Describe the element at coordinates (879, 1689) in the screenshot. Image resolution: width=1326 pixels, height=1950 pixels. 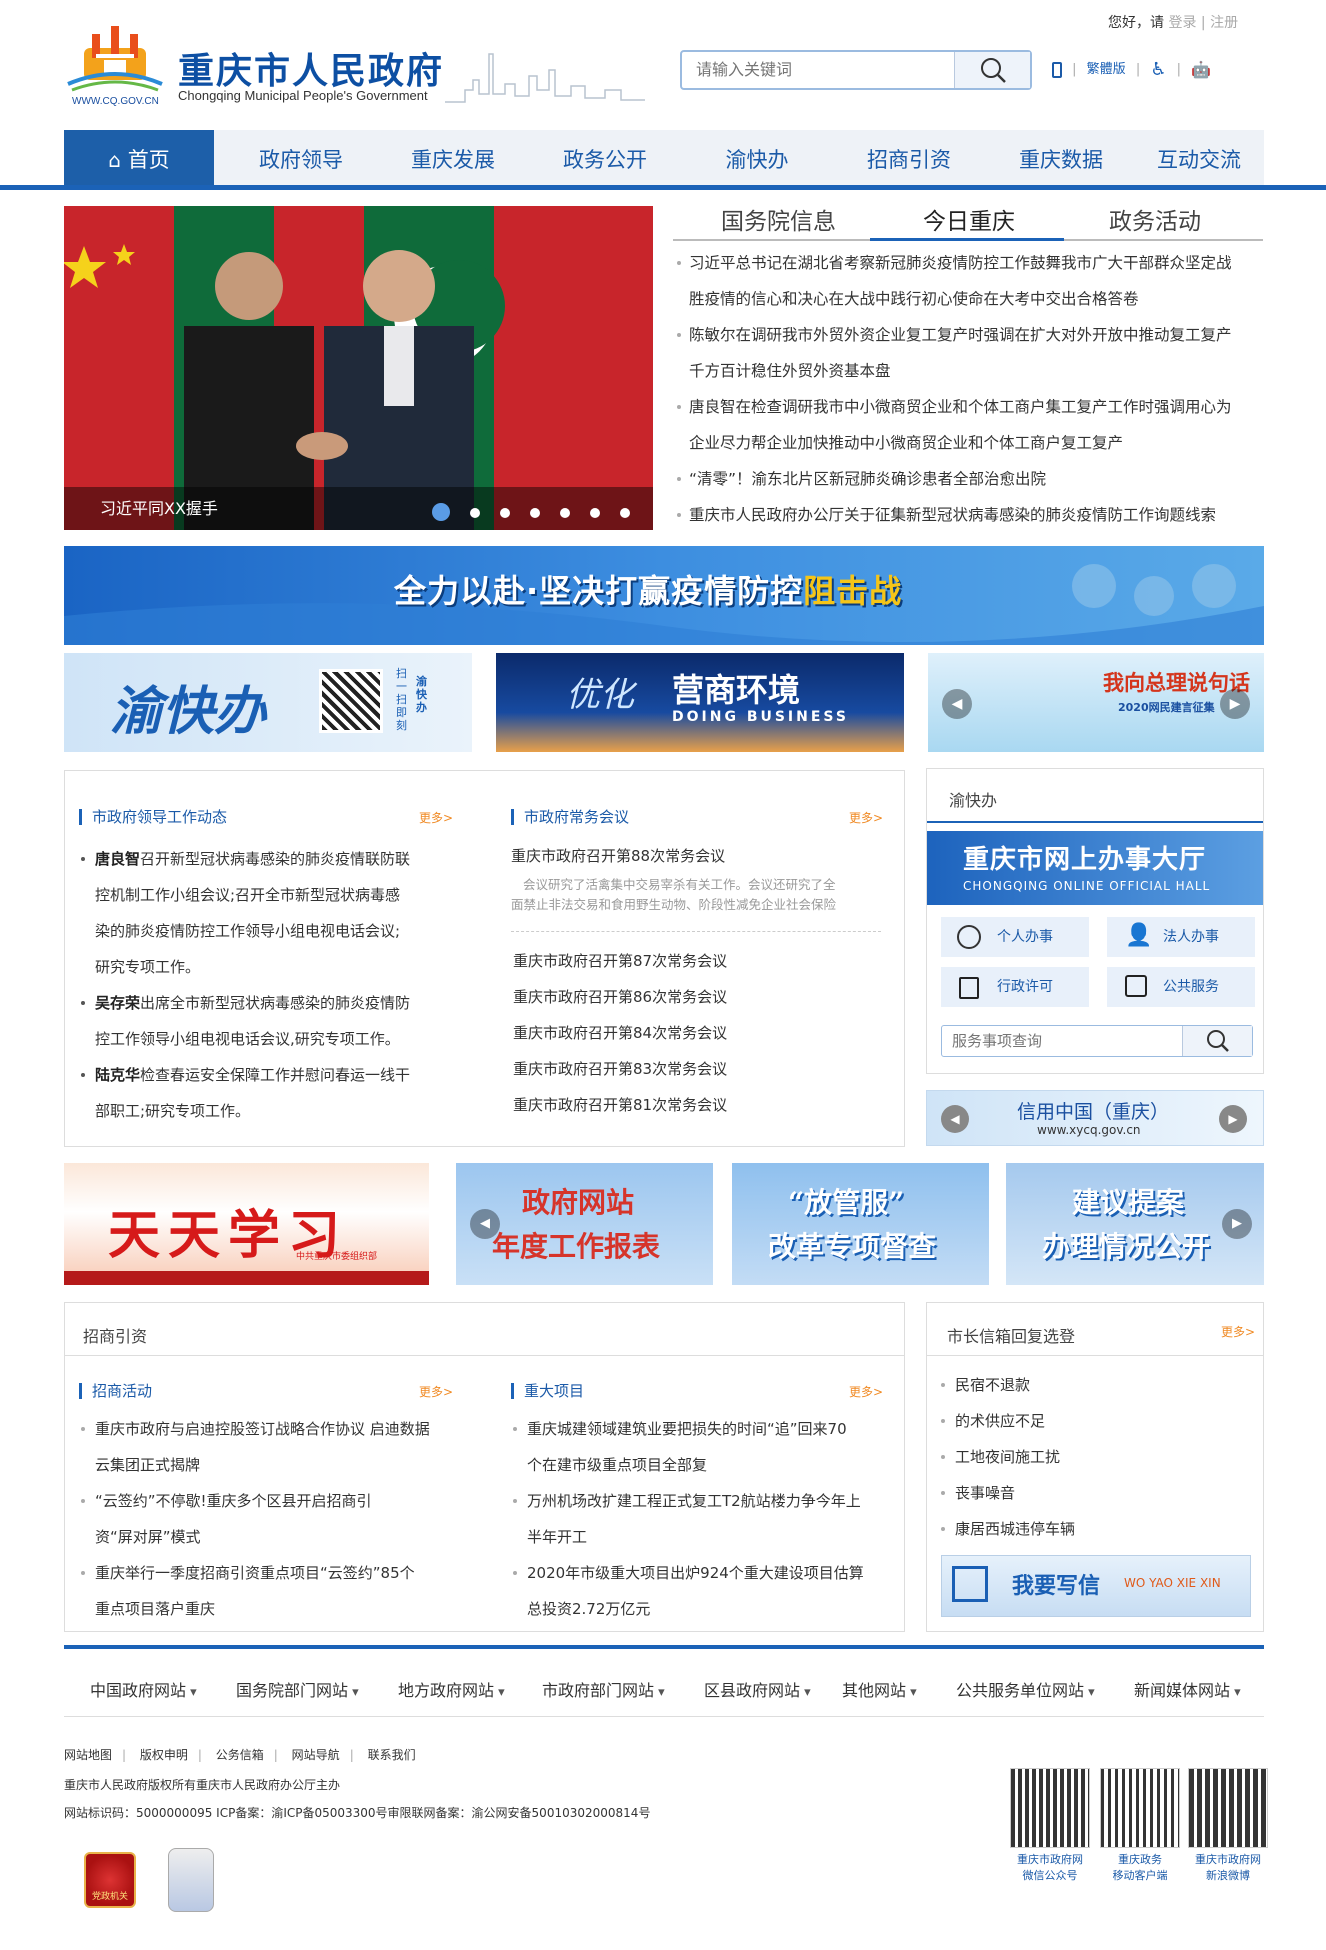
I see `footer-nav-other: 其他网站` at that location.